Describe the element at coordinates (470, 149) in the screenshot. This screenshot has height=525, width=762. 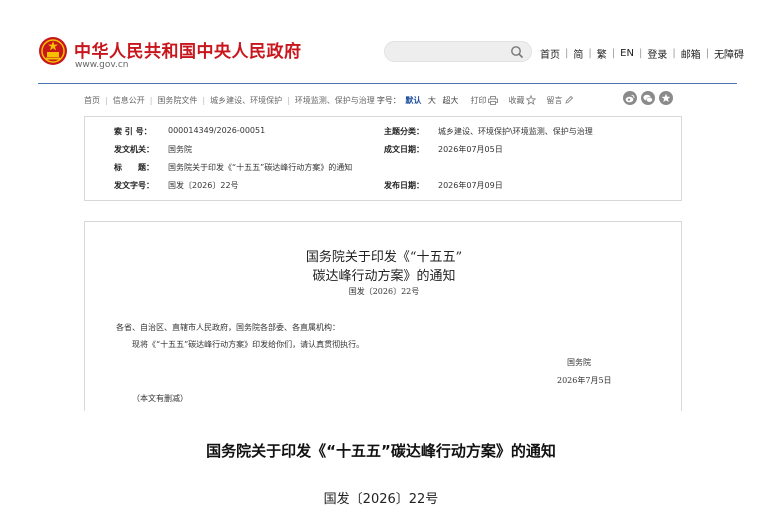
I see `written-date-value: 2026年07月05日` at that location.